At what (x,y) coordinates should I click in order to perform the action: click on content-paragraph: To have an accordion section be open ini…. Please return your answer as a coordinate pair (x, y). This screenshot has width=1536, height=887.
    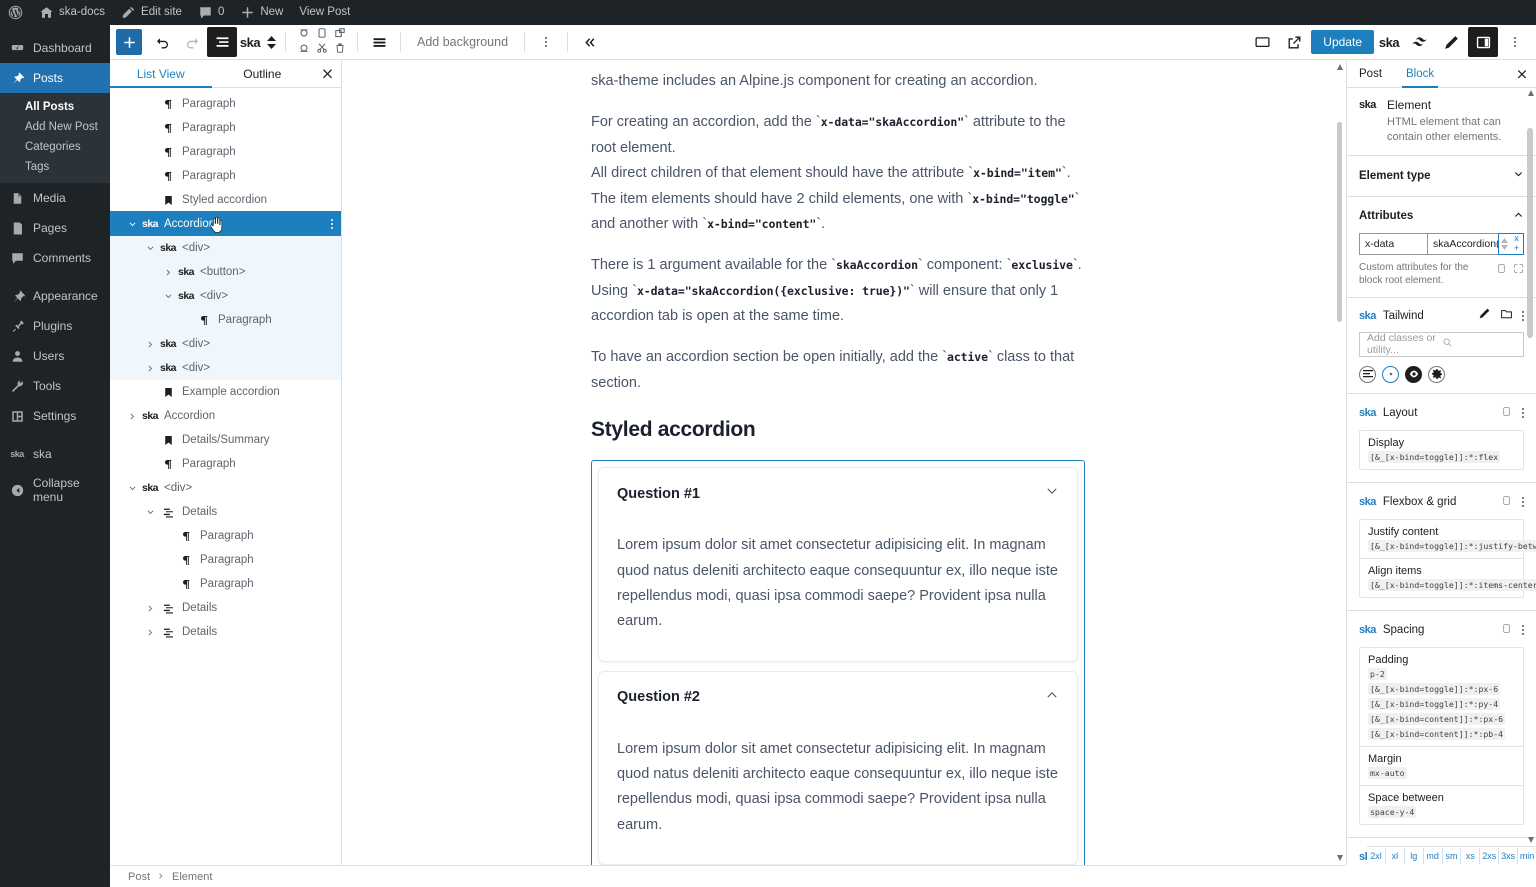
    Looking at the image, I should click on (838, 370).